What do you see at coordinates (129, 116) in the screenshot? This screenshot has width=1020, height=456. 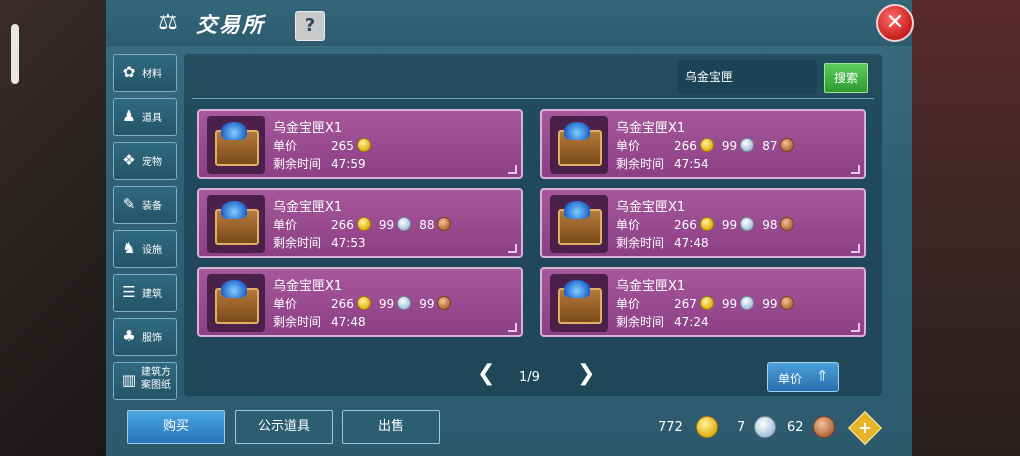 I see `item-icon: ♟` at bounding box center [129, 116].